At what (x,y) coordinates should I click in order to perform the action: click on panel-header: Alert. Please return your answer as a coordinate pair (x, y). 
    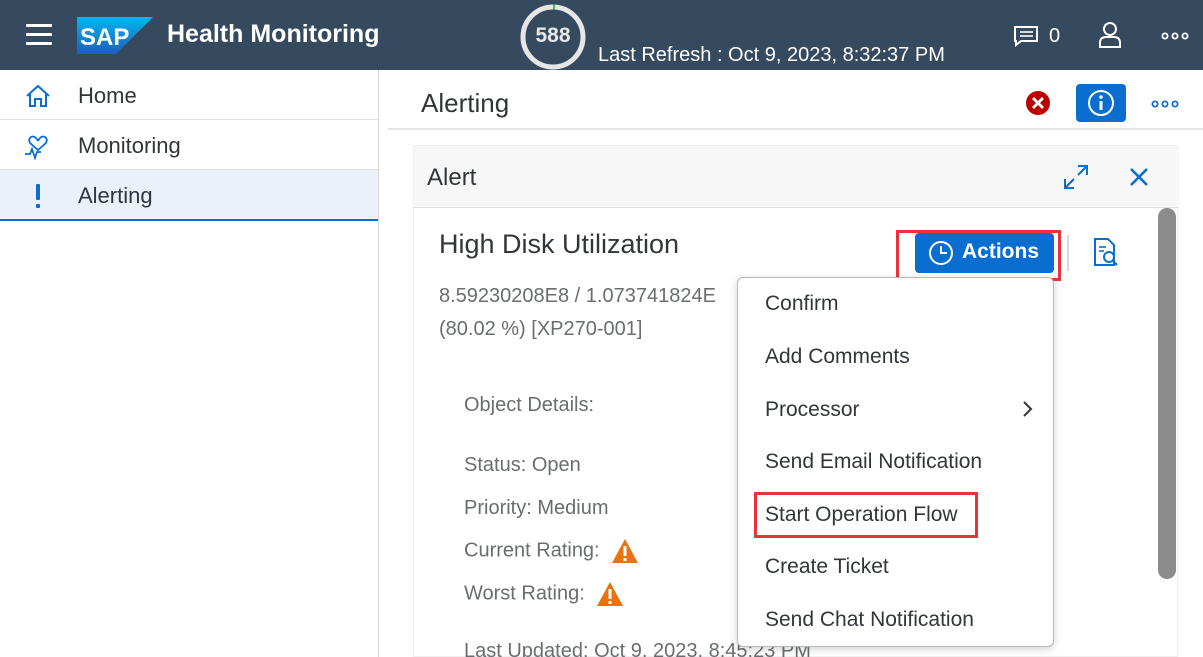
    Looking at the image, I should click on (796, 177).